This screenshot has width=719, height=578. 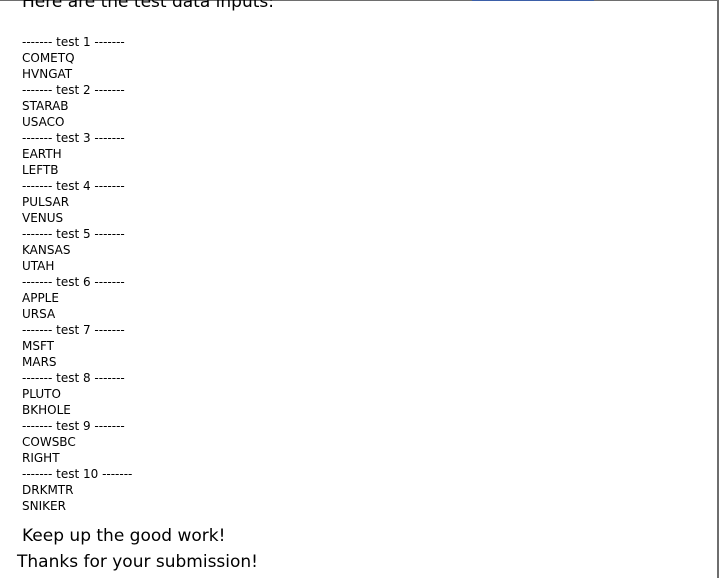 I want to click on test-separator: ------- test 7 -------, so click(x=73, y=330).